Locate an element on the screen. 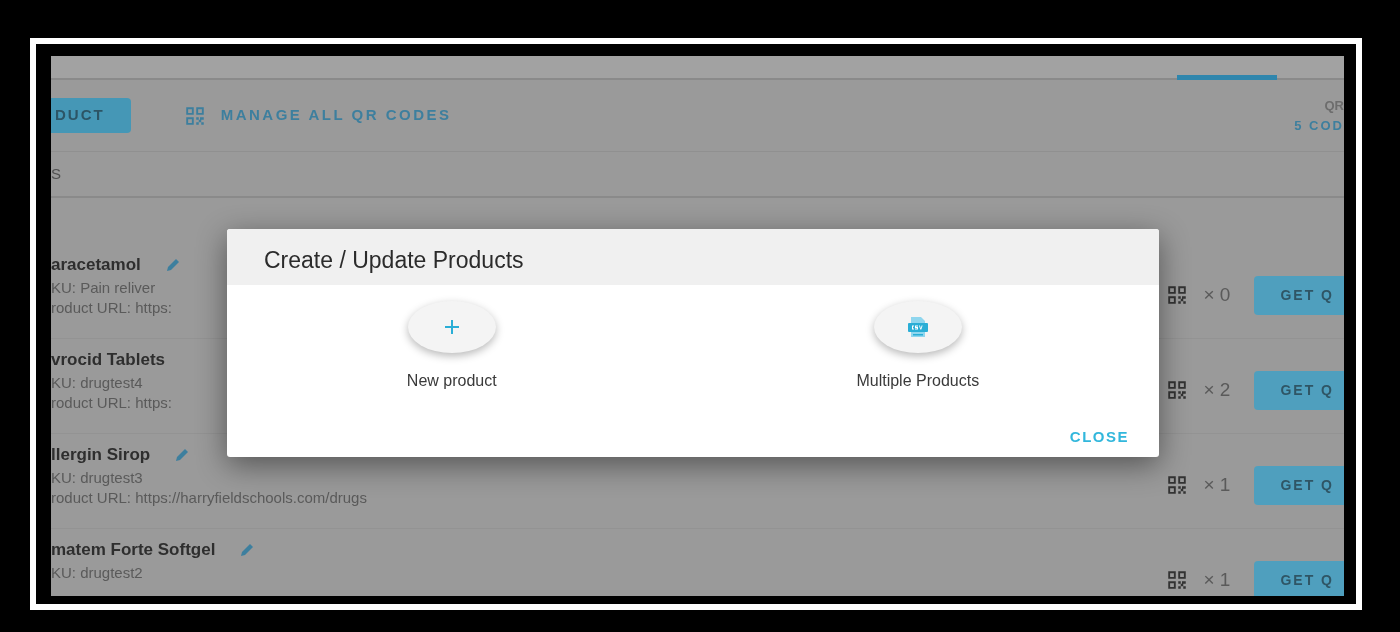 Image resolution: width=1400 pixels, height=632 pixels. product-sku: KU: drugtest3 is located at coordinates (97, 477).